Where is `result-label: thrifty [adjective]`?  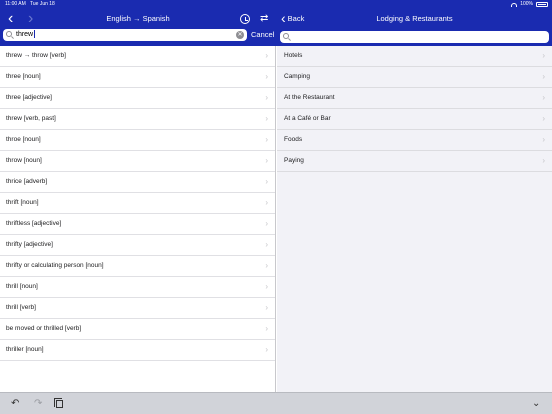 result-label: thrifty [adjective] is located at coordinates (29, 244).